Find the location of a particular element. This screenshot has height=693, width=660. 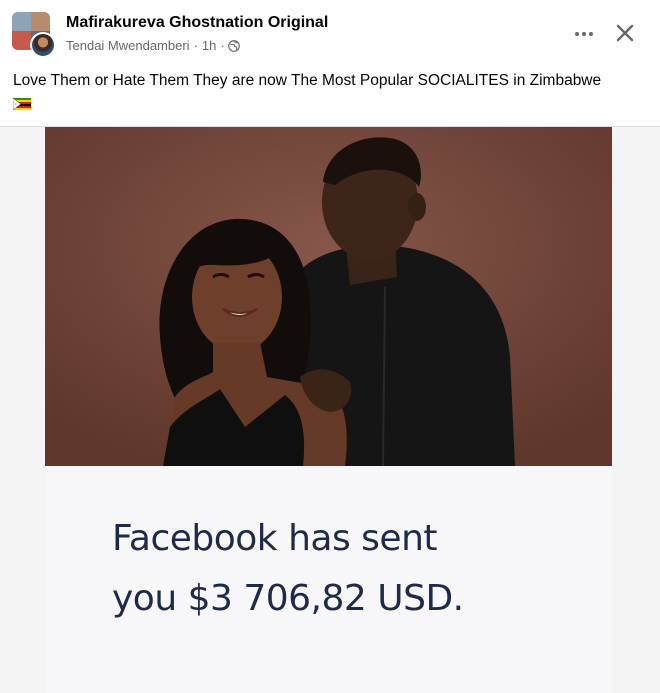

group-name-link: Mafirakureva Ghostnation Original is located at coordinates (197, 23).